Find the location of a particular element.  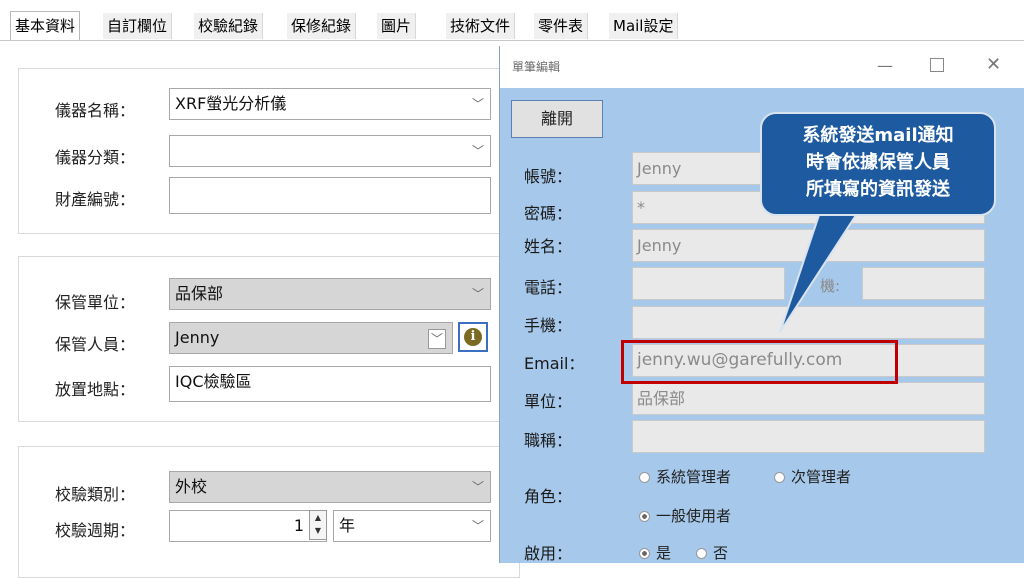

callout-line-2: 時會依據保管人員 is located at coordinates (878, 162).